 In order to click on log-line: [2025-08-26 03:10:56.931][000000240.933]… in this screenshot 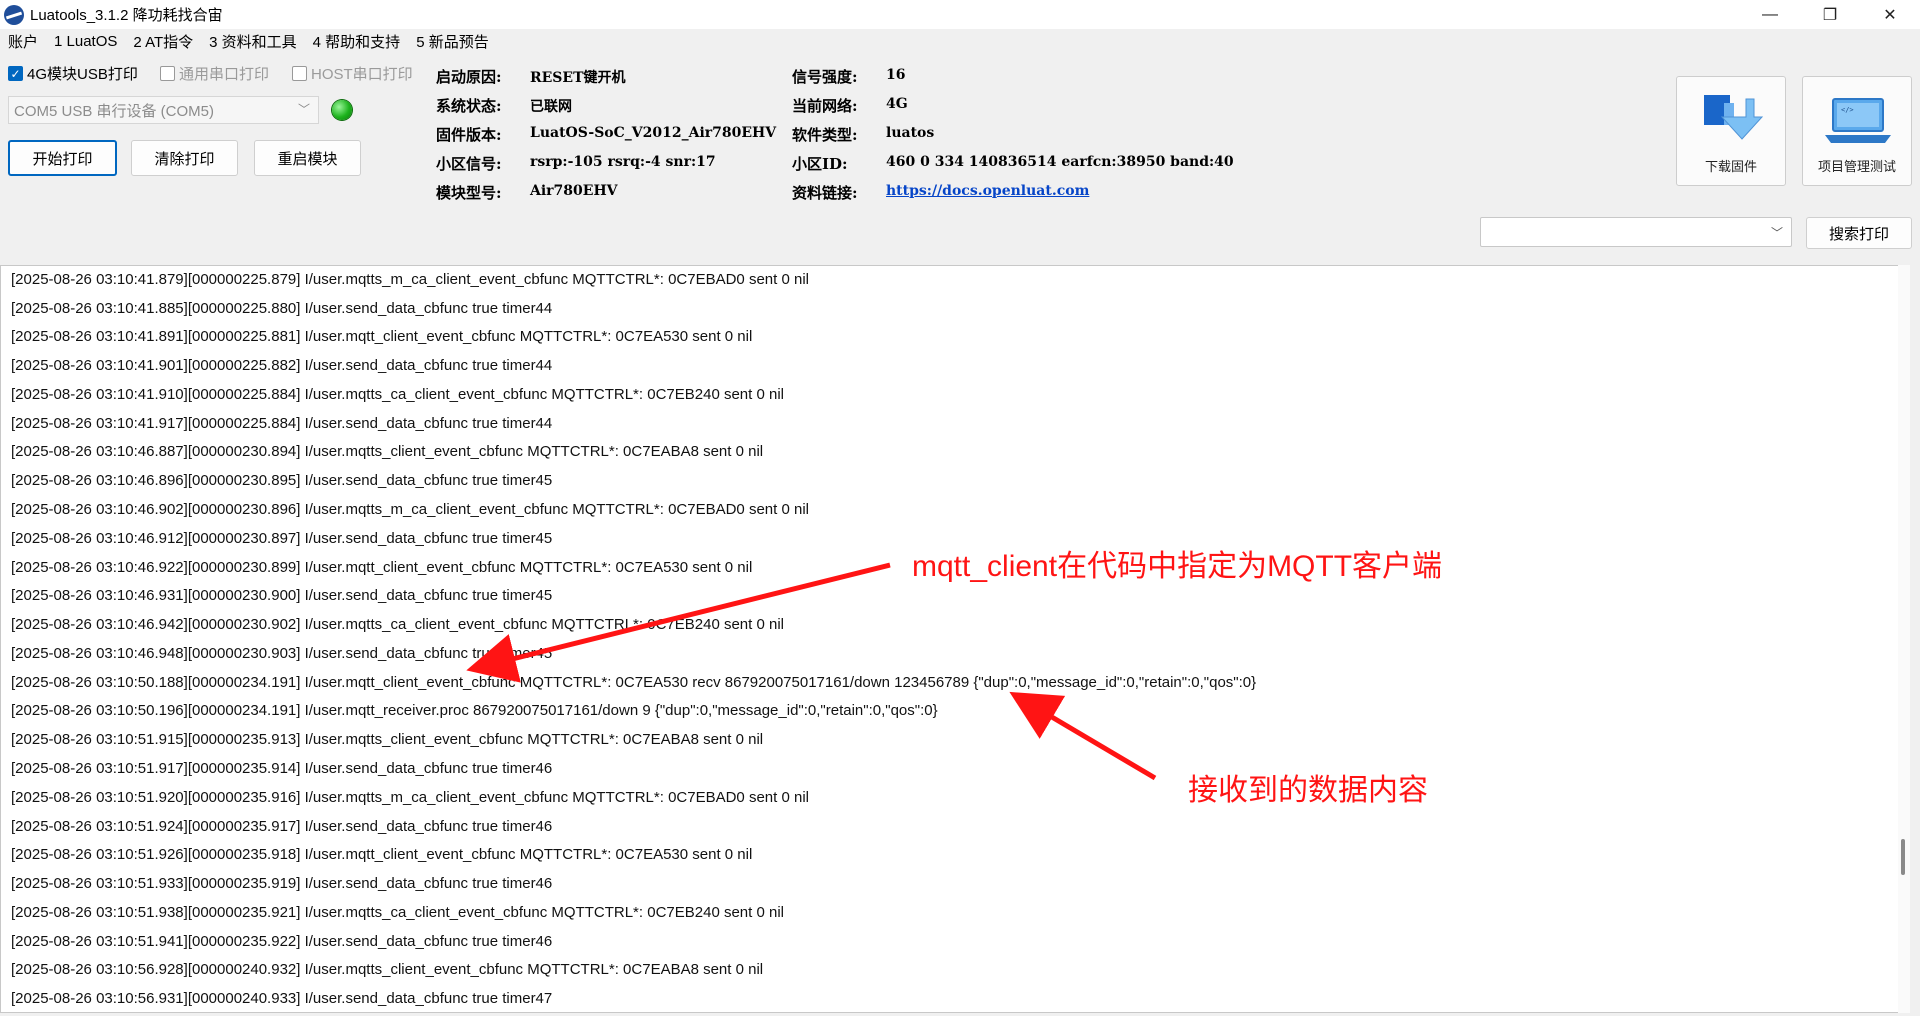, I will do `click(282, 998)`.